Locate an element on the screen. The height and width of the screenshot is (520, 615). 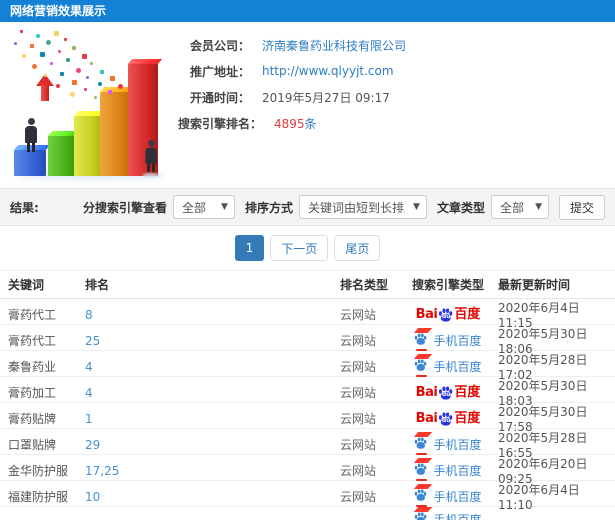
article-type-select: 全部 ▼ is located at coordinates (519, 207).